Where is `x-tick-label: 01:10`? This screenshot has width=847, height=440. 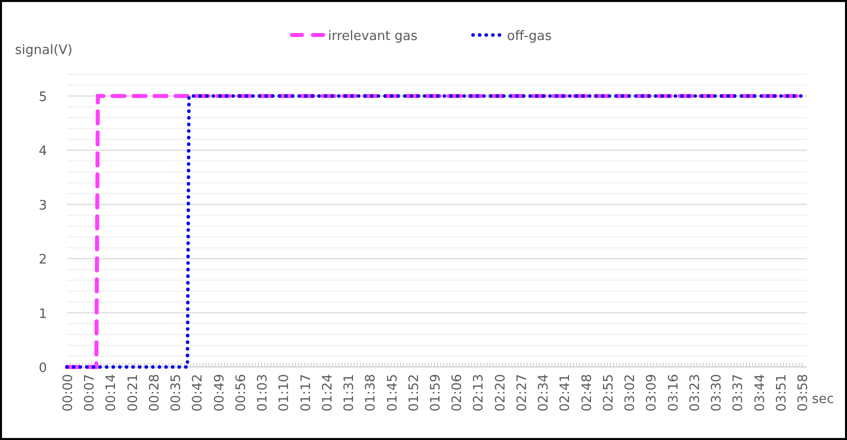
x-tick-label: 01:10 is located at coordinates (284, 393).